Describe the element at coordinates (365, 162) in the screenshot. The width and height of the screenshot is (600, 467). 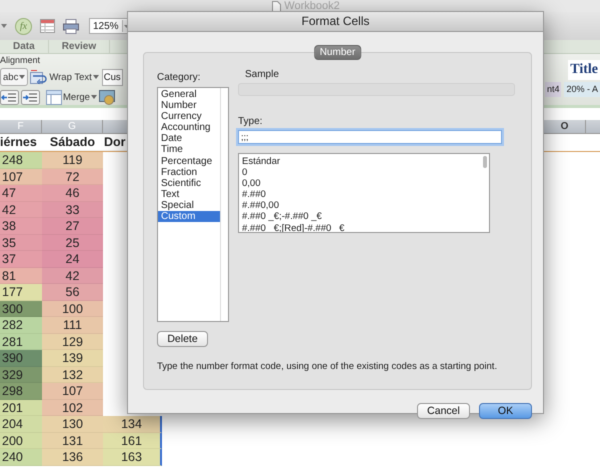
I see `format-code-item: Estándar` at that location.